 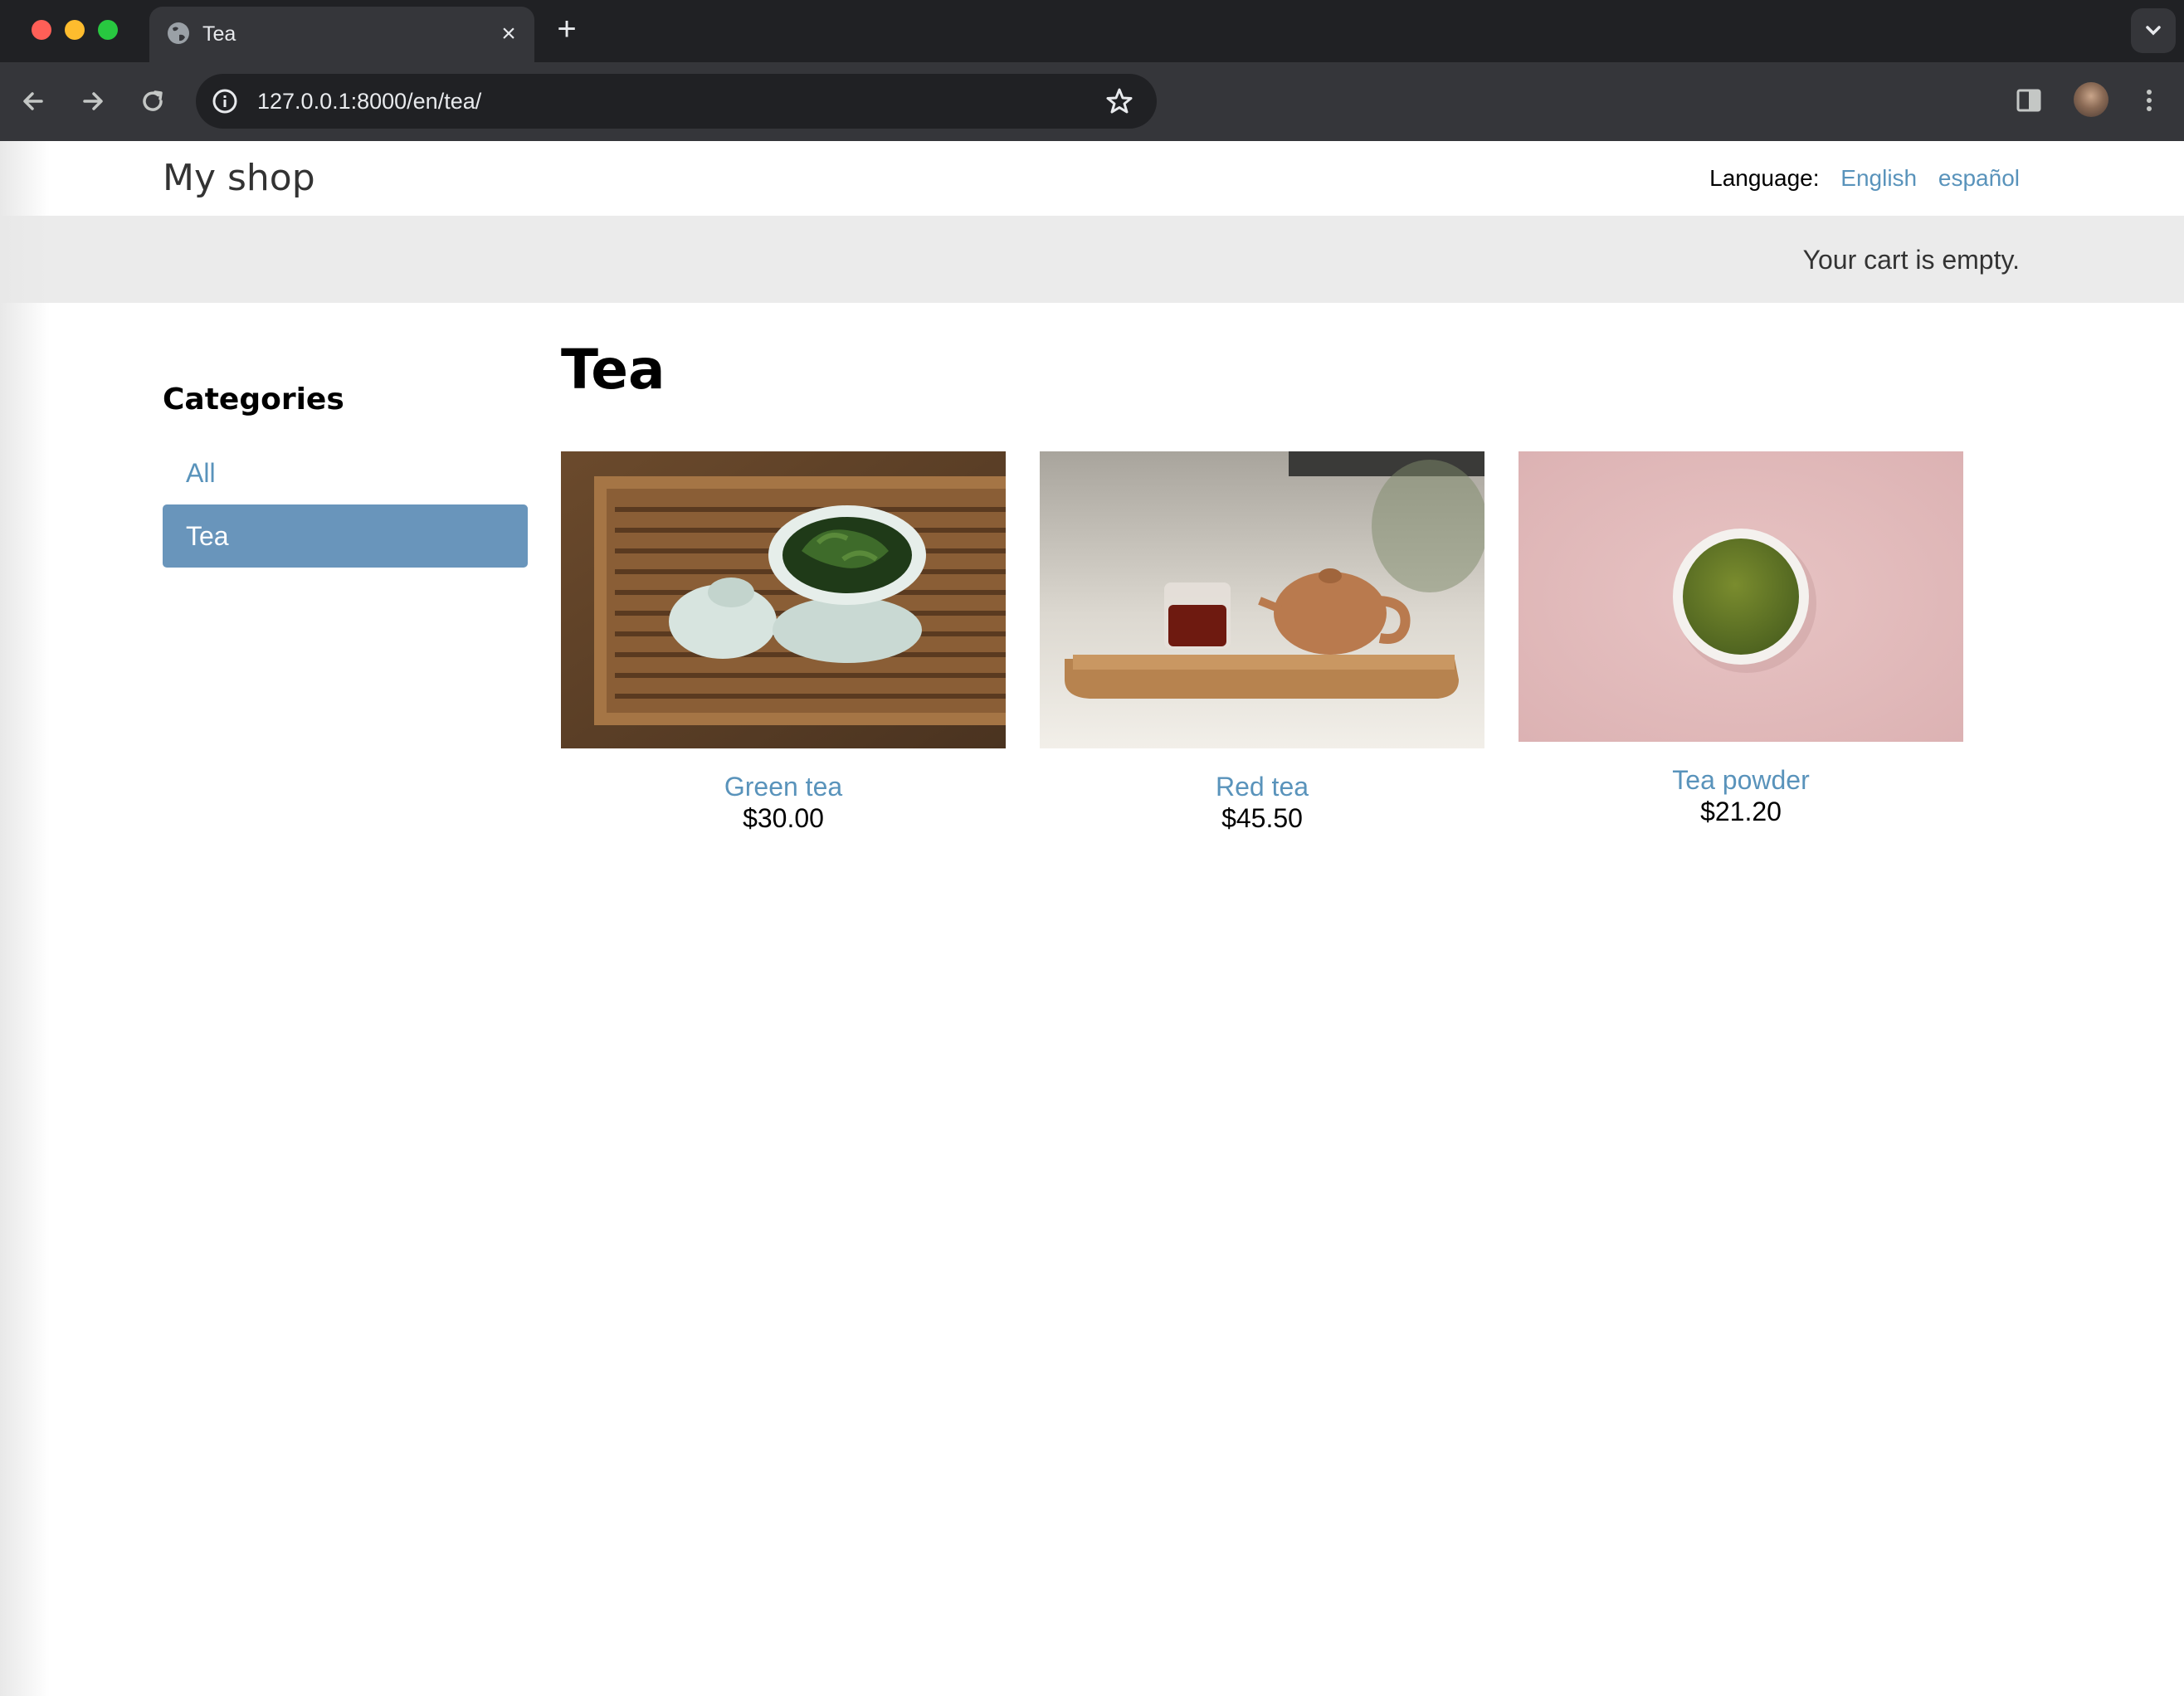 What do you see at coordinates (1911, 260) in the screenshot?
I see `cart-status: Your cart is empty.` at bounding box center [1911, 260].